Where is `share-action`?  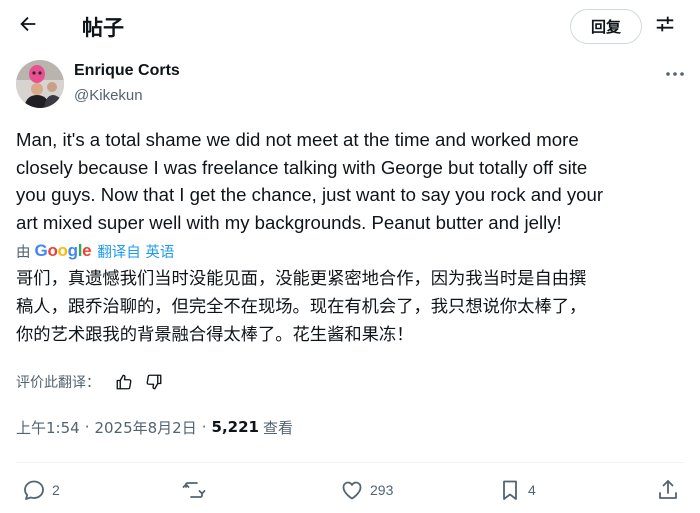
share-action is located at coordinates (668, 490).